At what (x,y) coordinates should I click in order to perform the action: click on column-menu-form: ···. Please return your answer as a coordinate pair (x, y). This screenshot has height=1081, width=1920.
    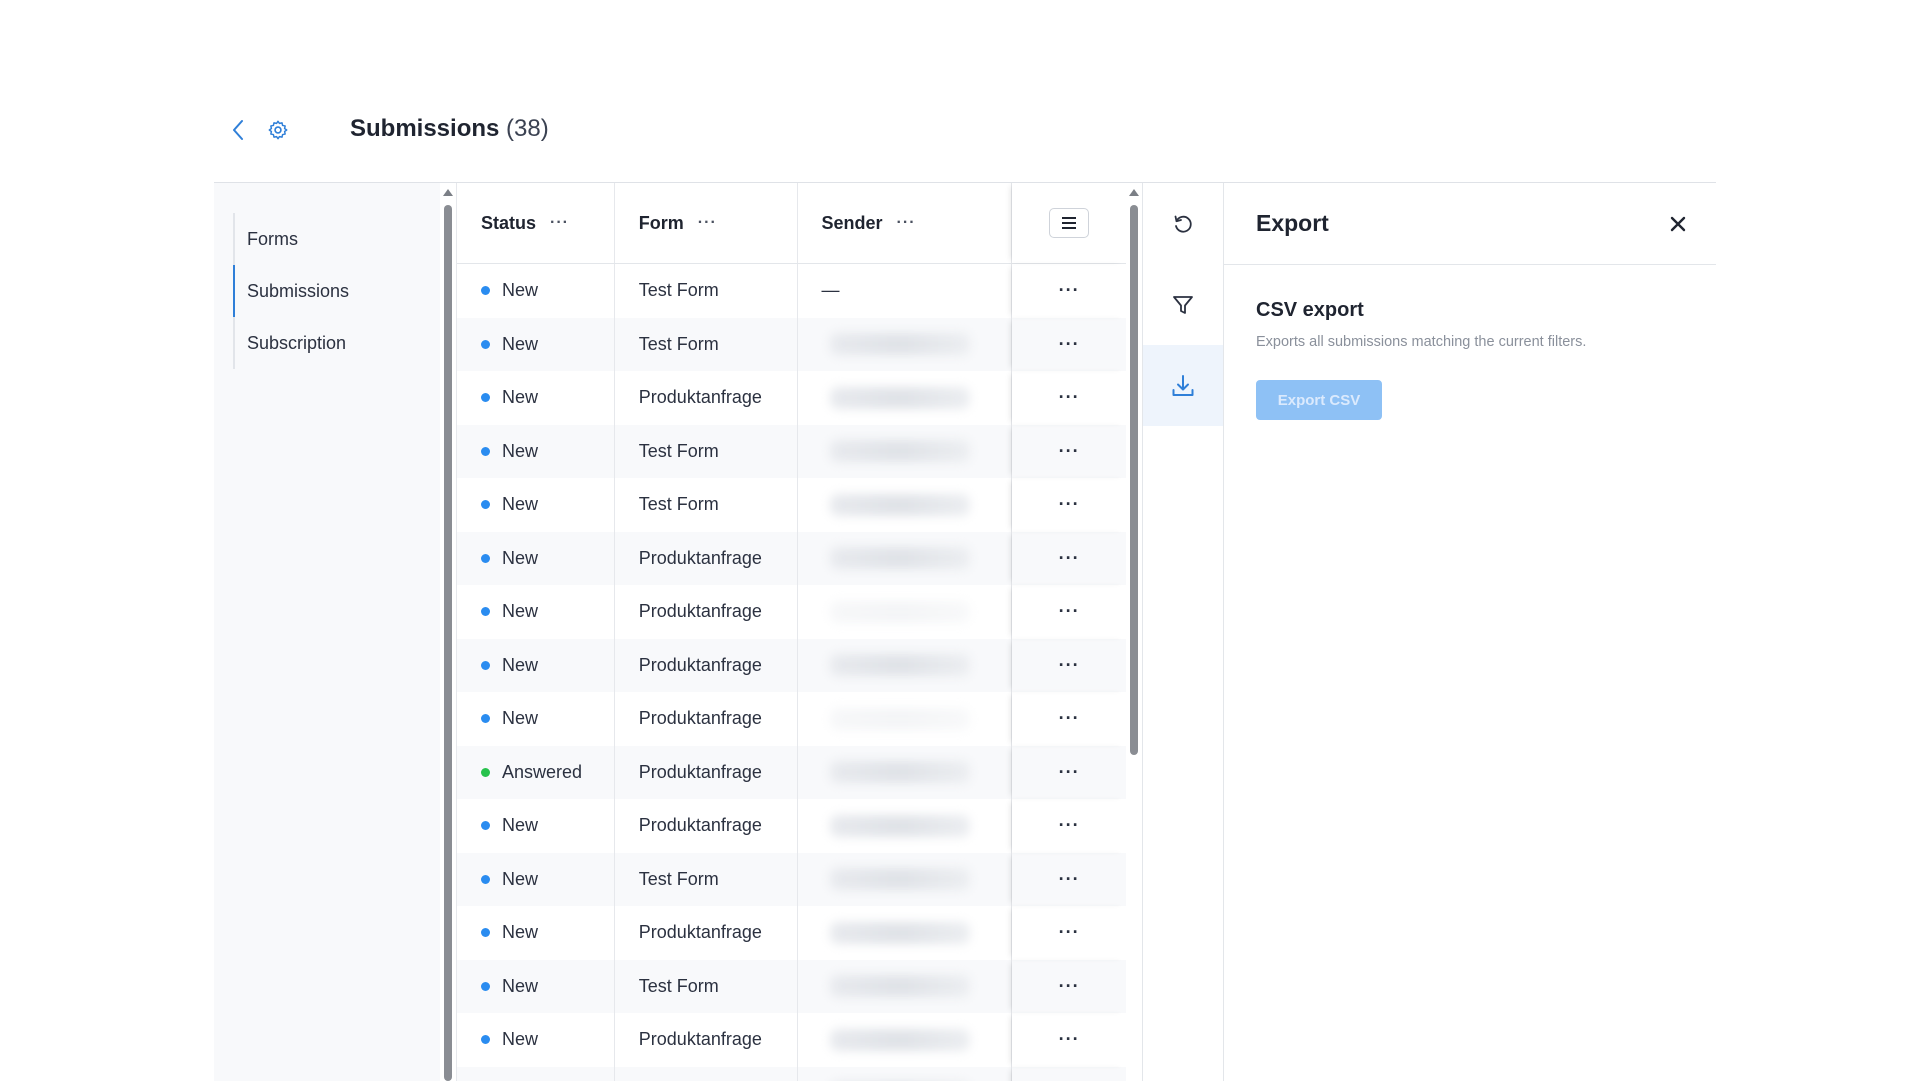
    Looking at the image, I should click on (707, 223).